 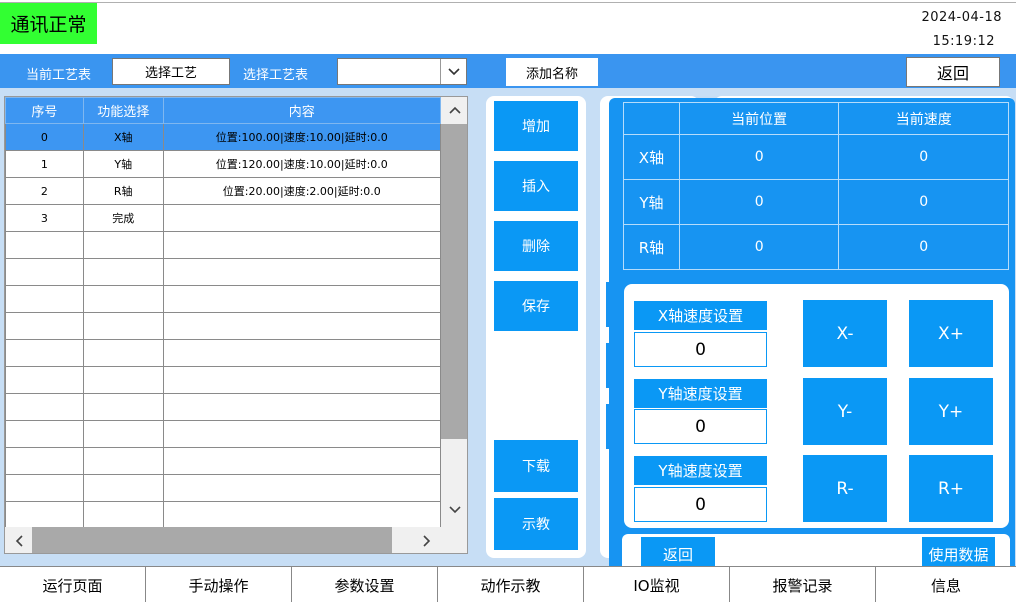 I want to click on table-header-row: 序号 功能选择 内容, so click(x=223, y=110).